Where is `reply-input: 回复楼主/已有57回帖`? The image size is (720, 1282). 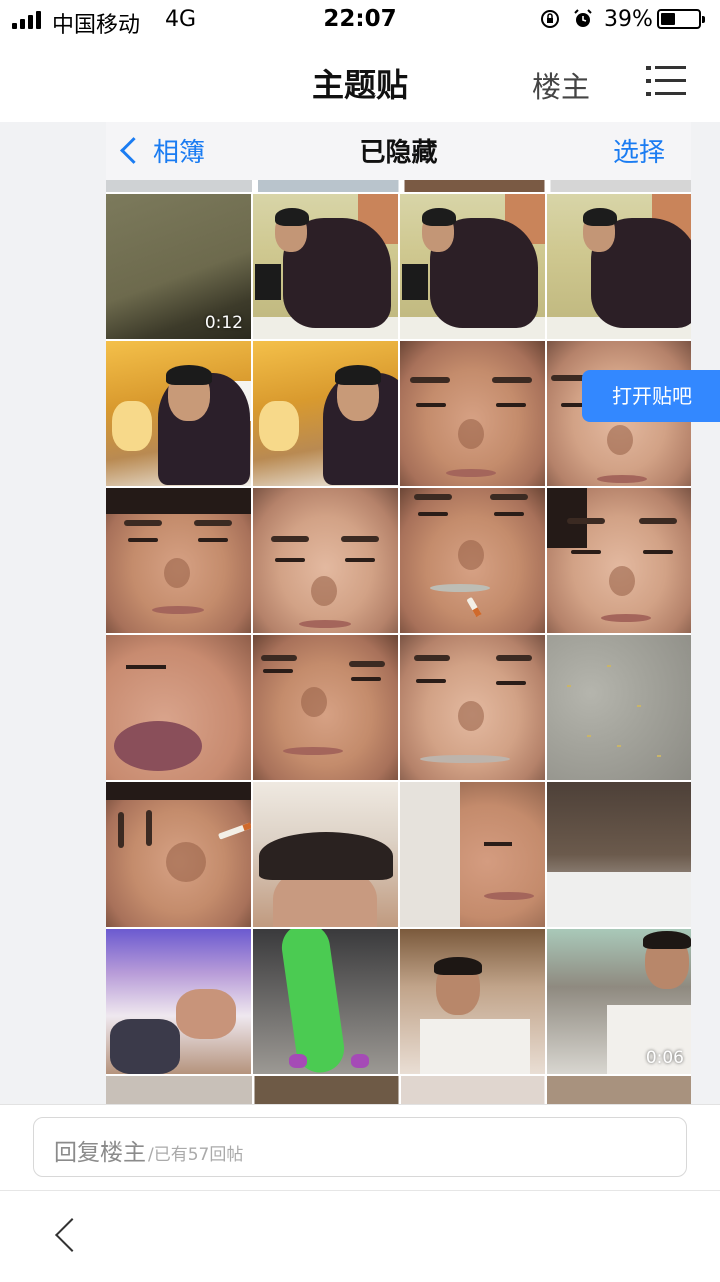
reply-input: 回复楼主/已有57回帖 is located at coordinates (360, 1147).